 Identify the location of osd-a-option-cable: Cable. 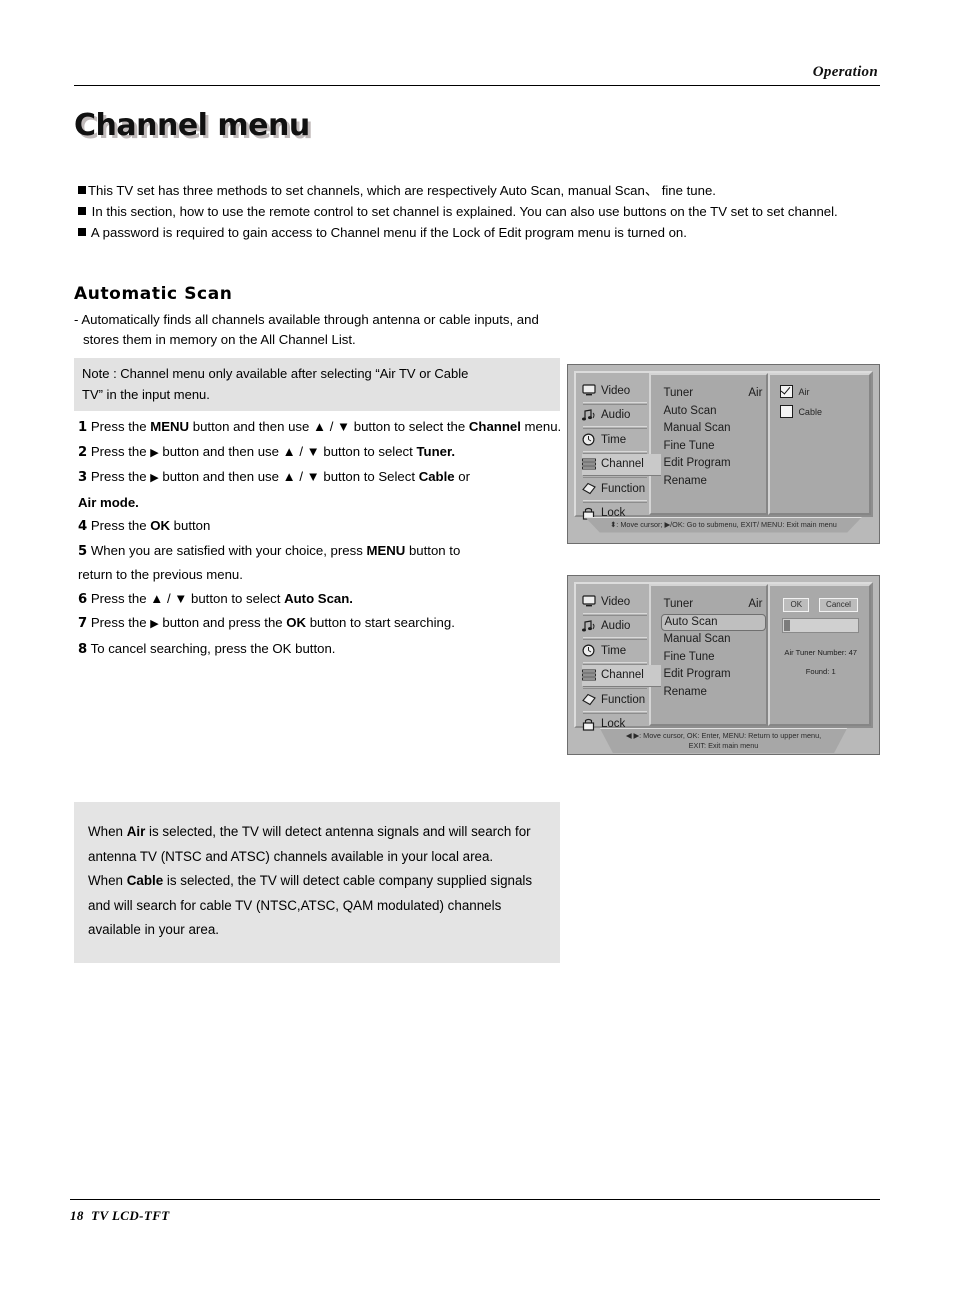
(820, 411).